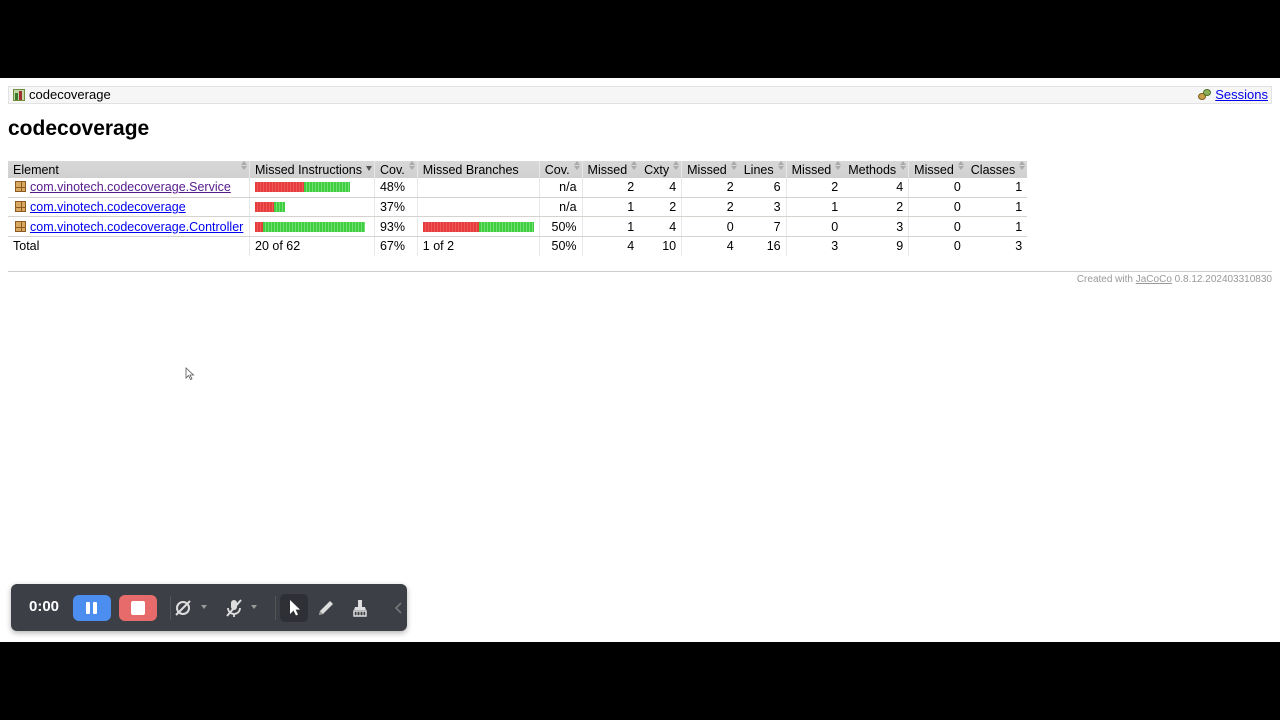 Image resolution: width=1280 pixels, height=720 pixels. I want to click on col-header-cxty-missed: Missed, so click(610, 169).